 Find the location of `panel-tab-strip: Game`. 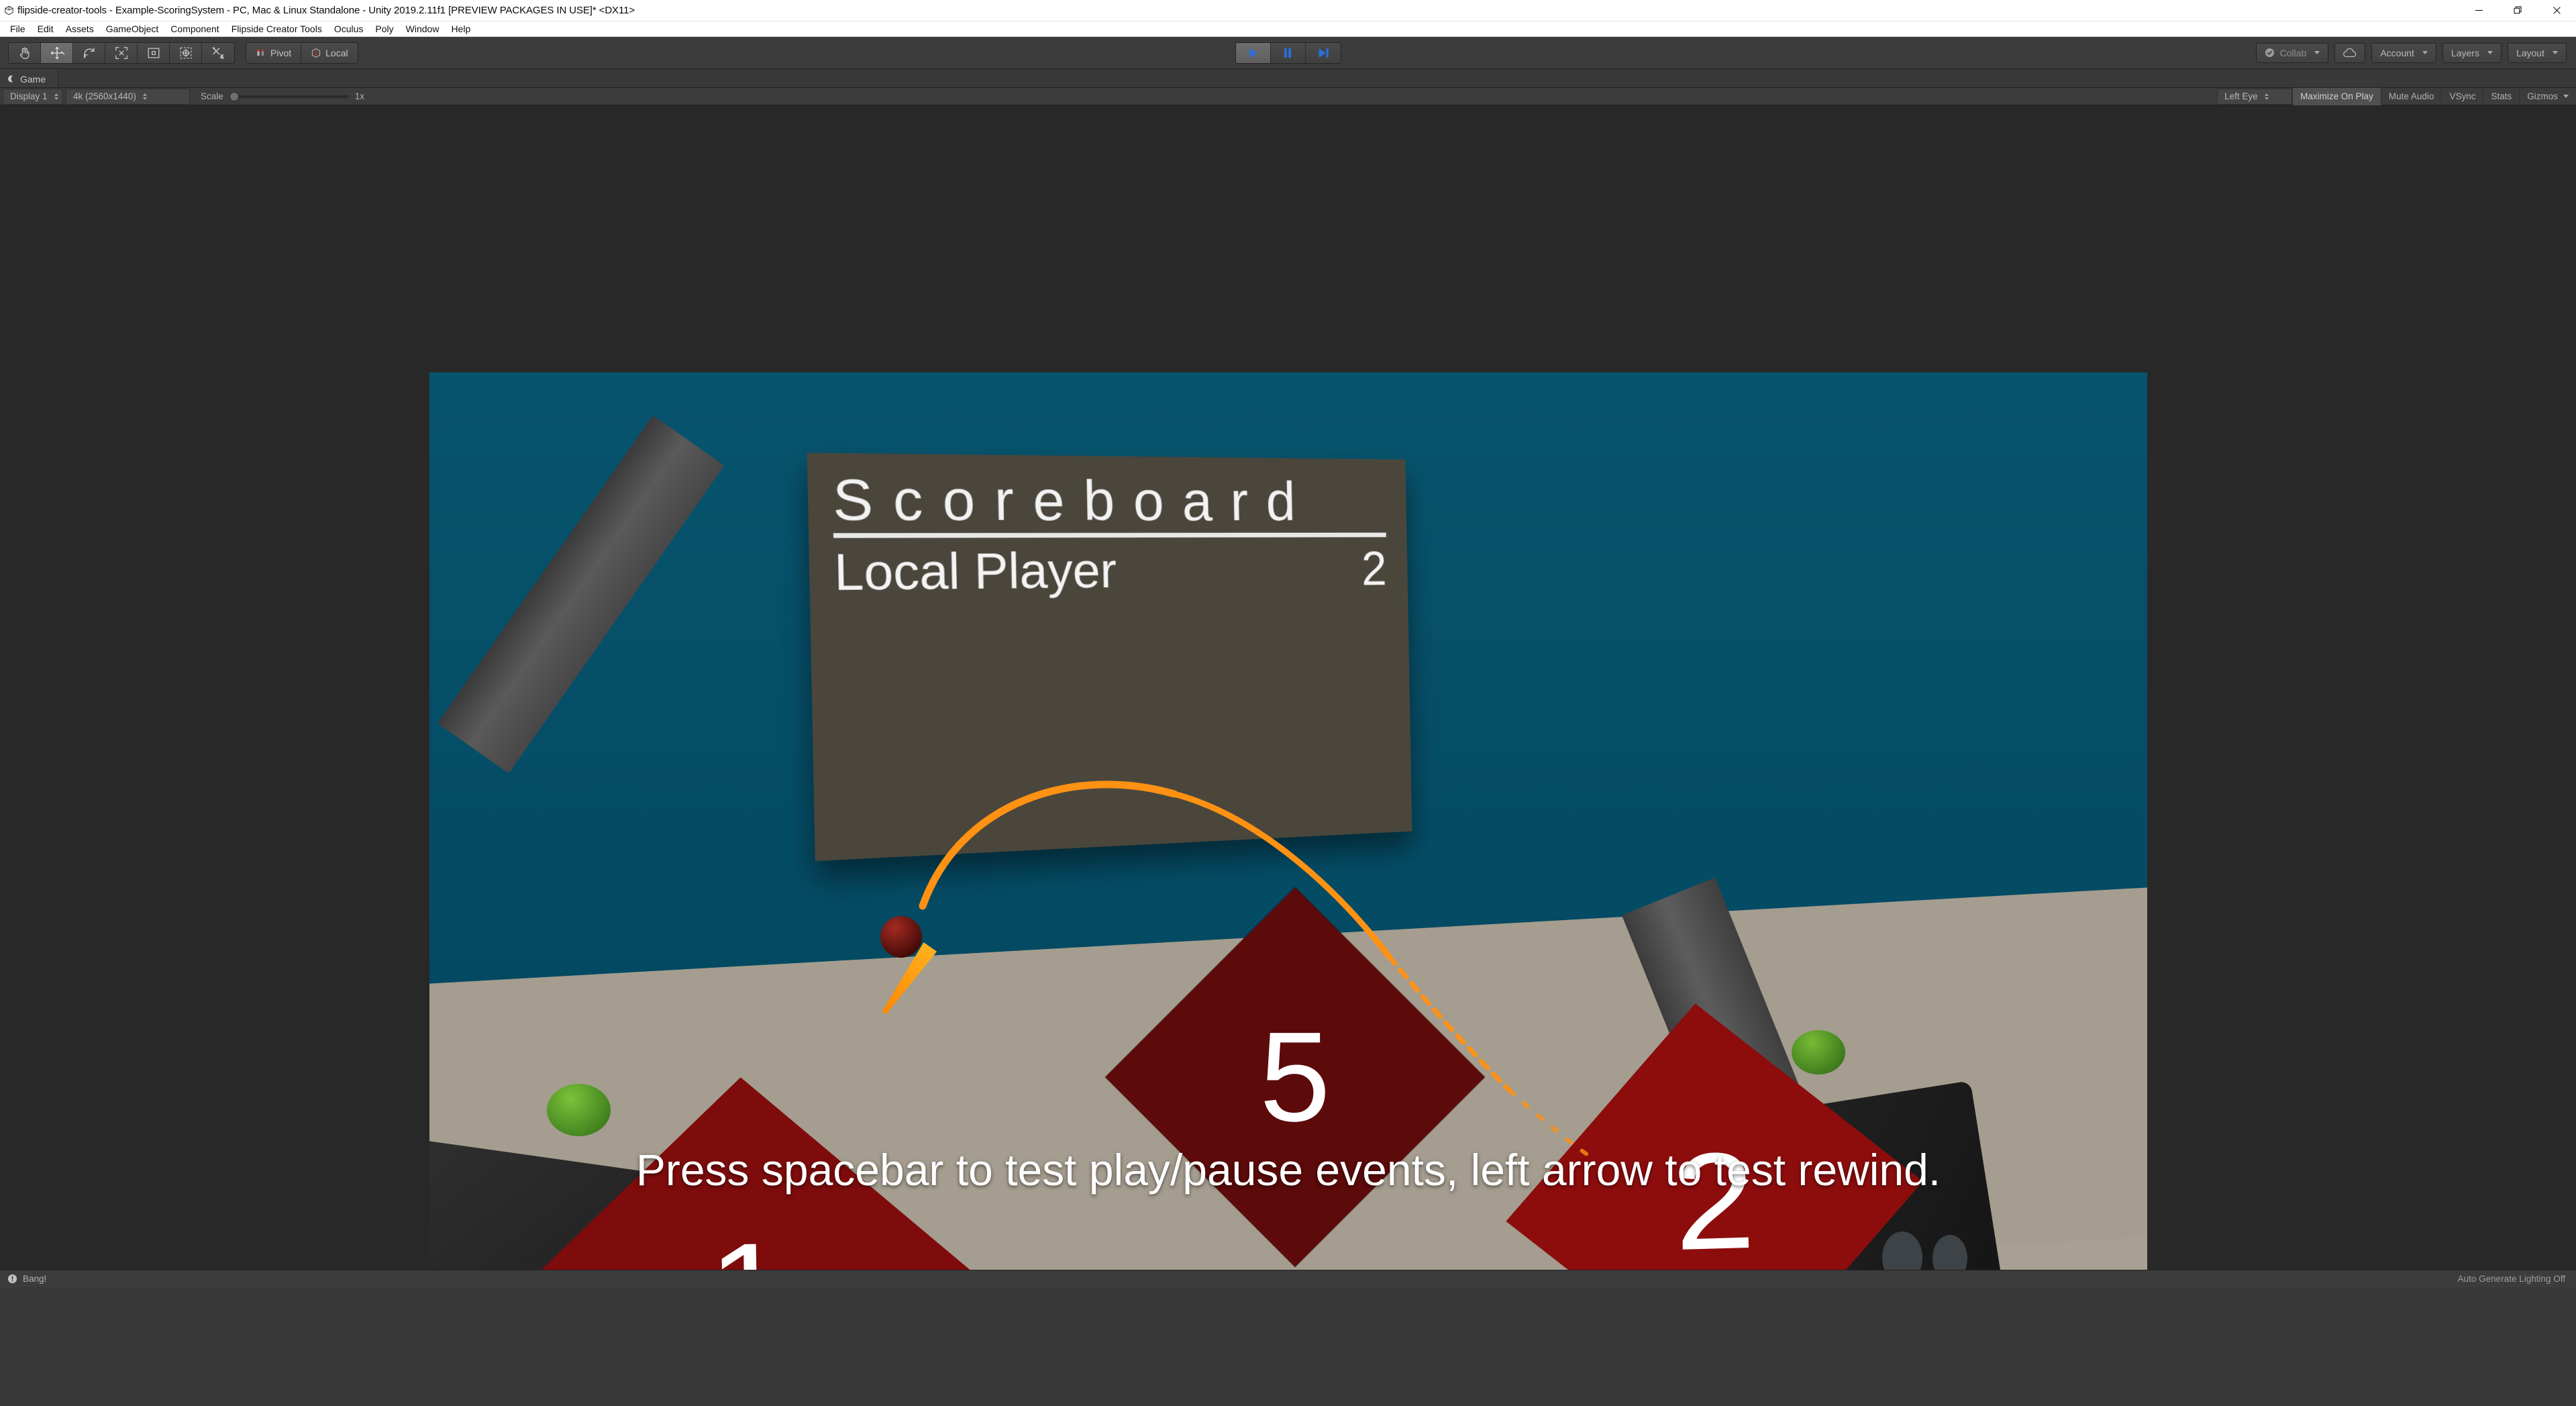

panel-tab-strip: Game is located at coordinates (1288, 78).